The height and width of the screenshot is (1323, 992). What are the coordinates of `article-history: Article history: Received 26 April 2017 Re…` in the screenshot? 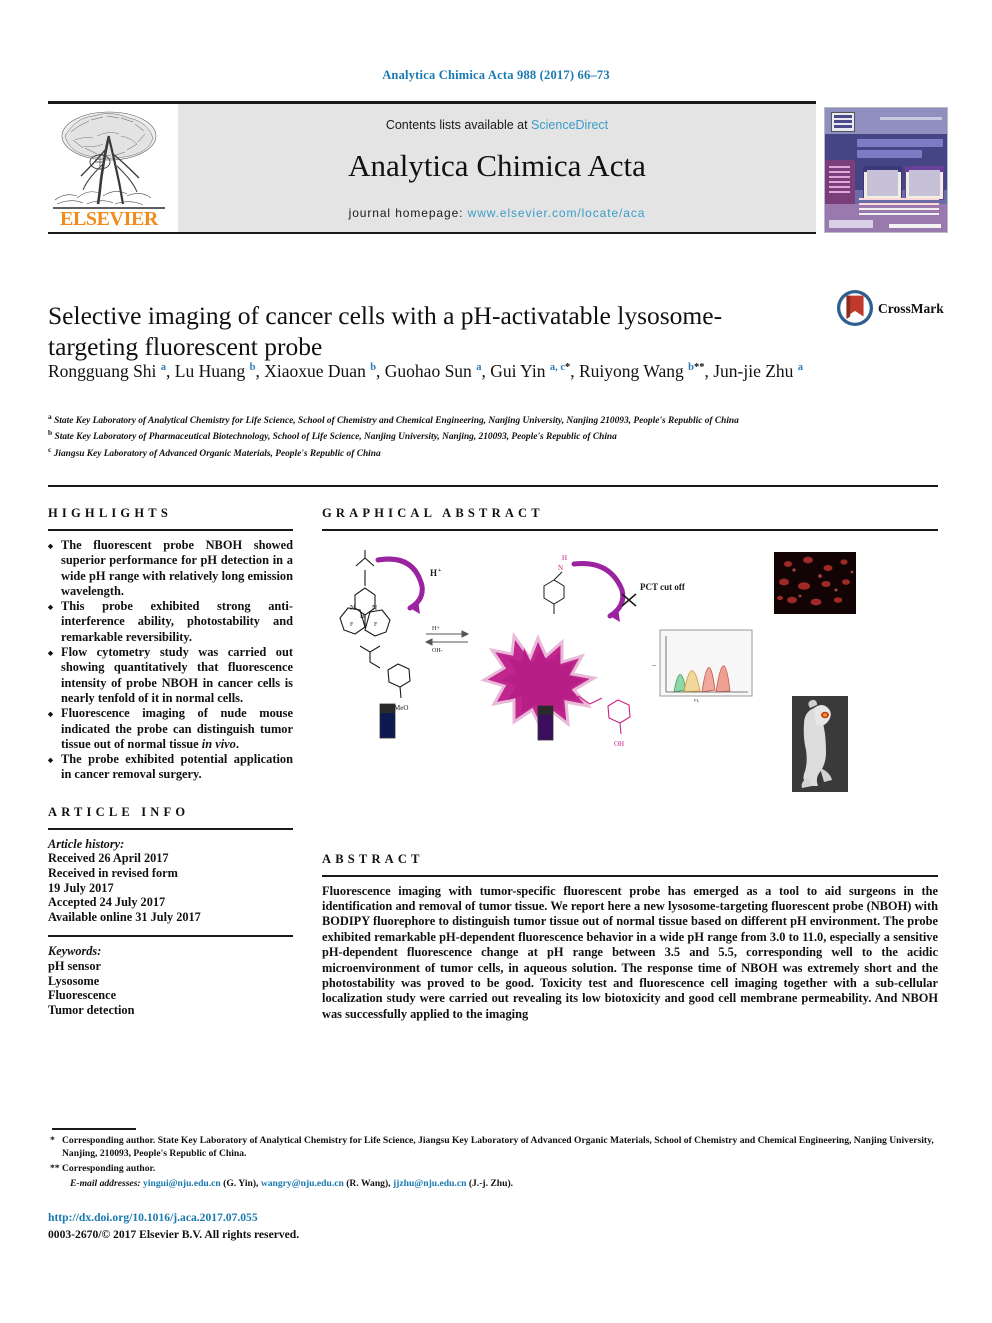 It's located at (170, 881).